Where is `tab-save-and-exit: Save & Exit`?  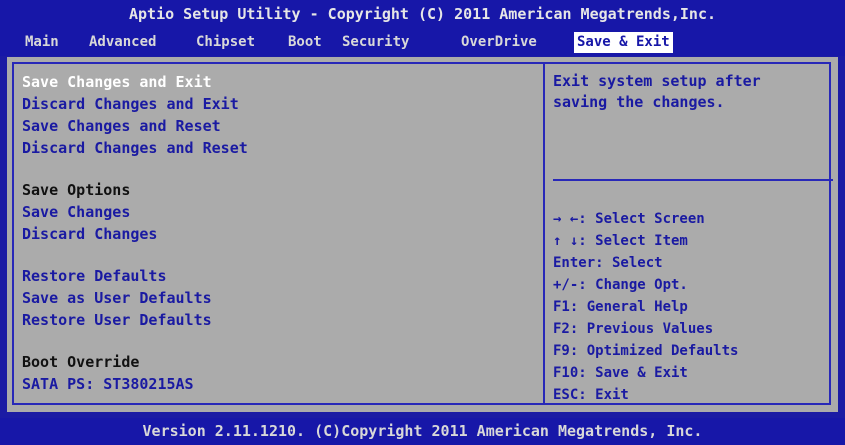 tab-save-and-exit: Save & Exit is located at coordinates (623, 42).